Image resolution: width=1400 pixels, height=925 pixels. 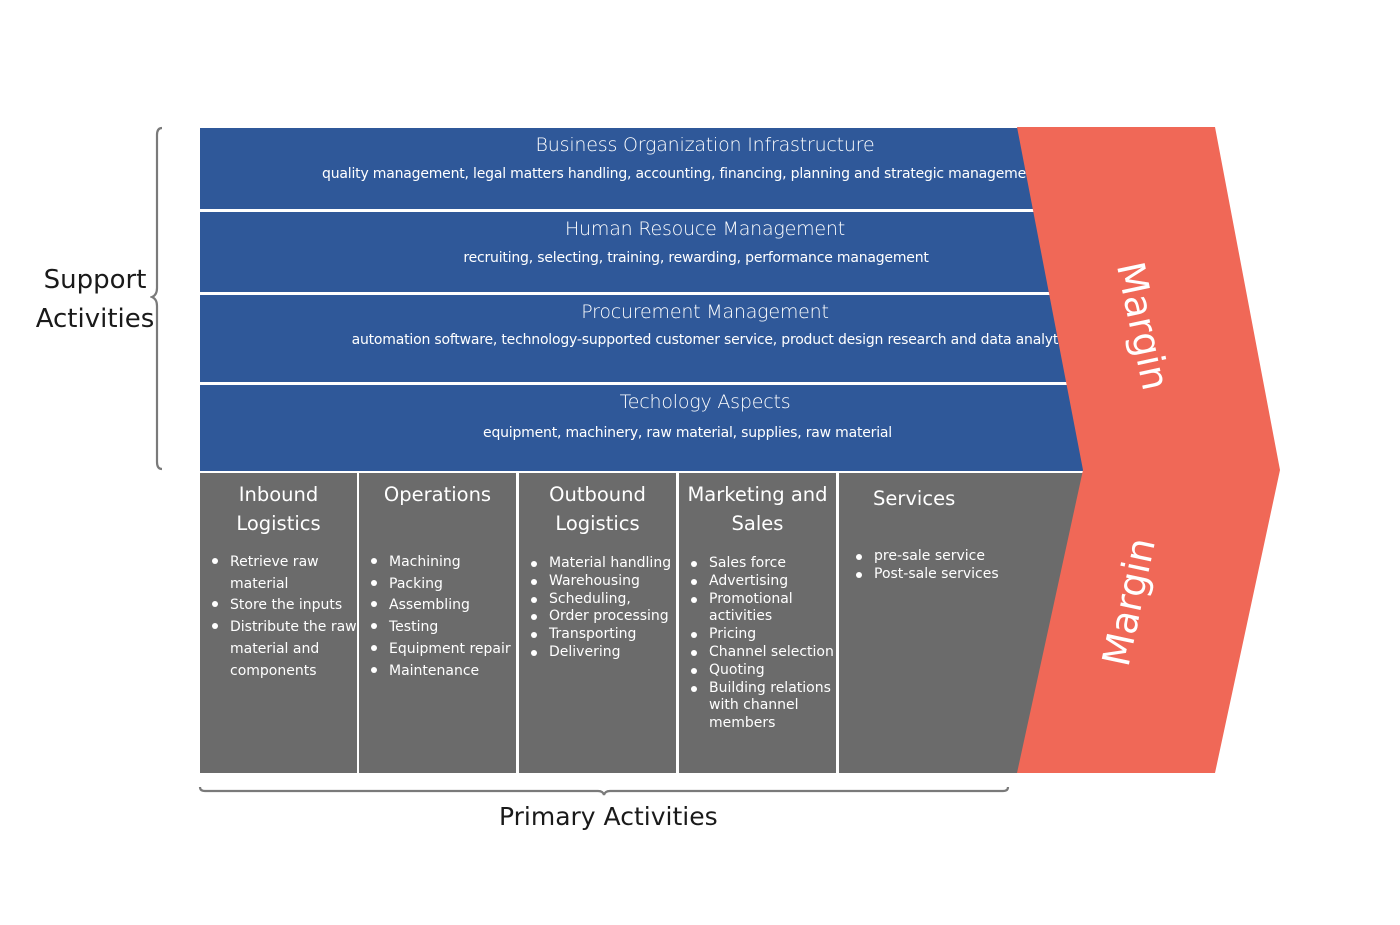 I want to click on margin-arrow-shape, so click(x=1148, y=450).